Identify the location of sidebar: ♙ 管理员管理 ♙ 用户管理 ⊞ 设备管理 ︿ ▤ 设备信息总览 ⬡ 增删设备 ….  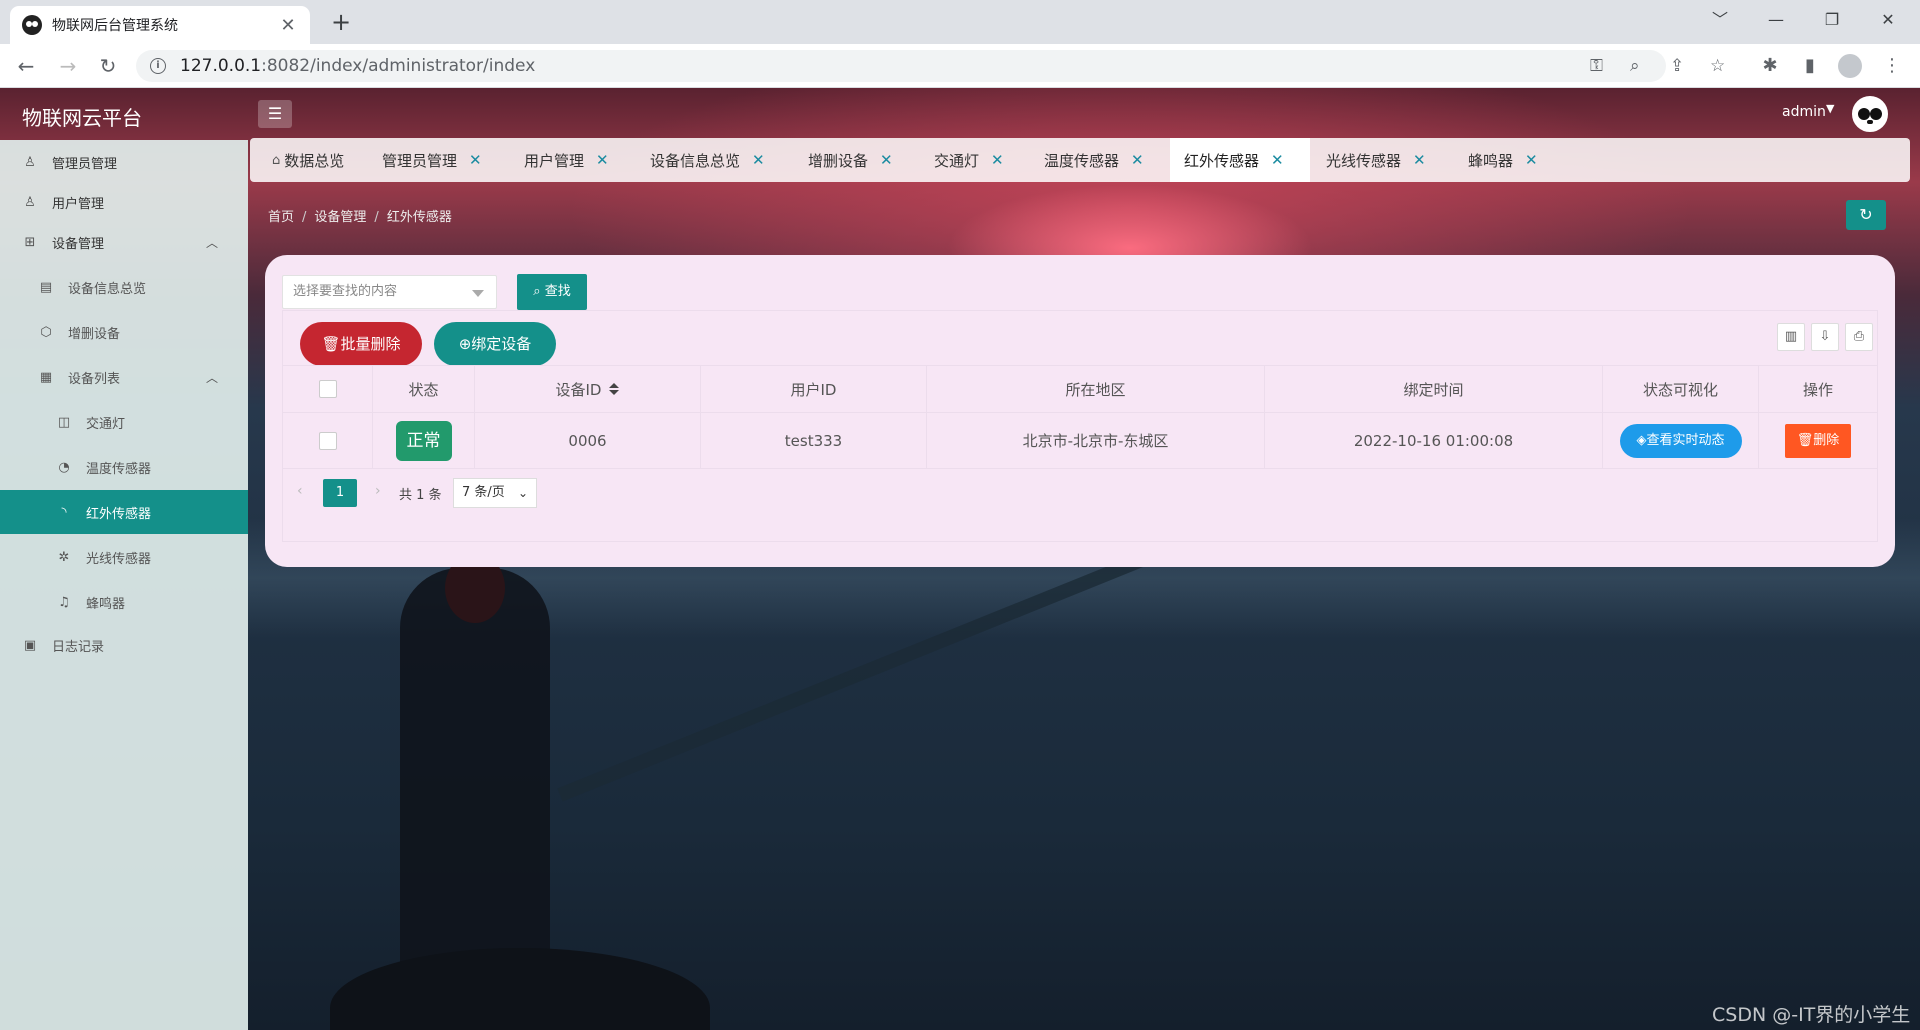
(124, 585).